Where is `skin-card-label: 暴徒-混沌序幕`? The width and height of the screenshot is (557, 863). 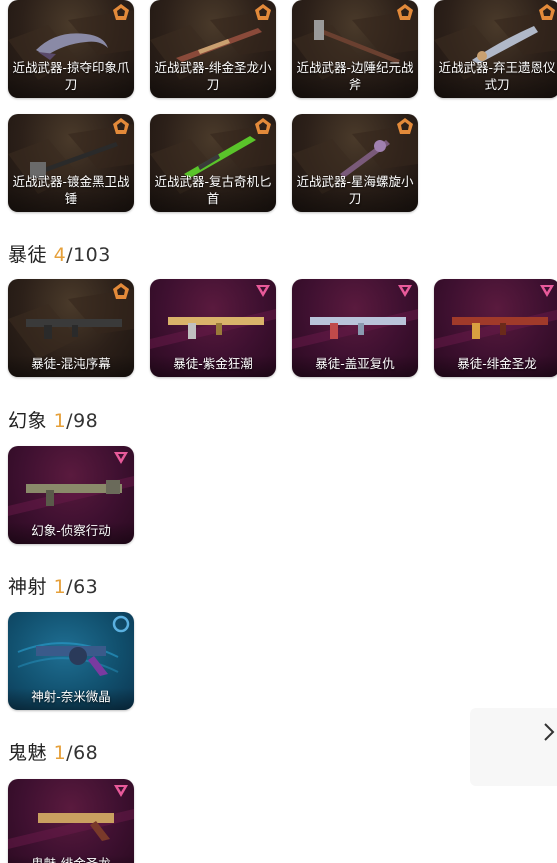
skin-card-label: 暴徒-混沌序幕 is located at coordinates (71, 366).